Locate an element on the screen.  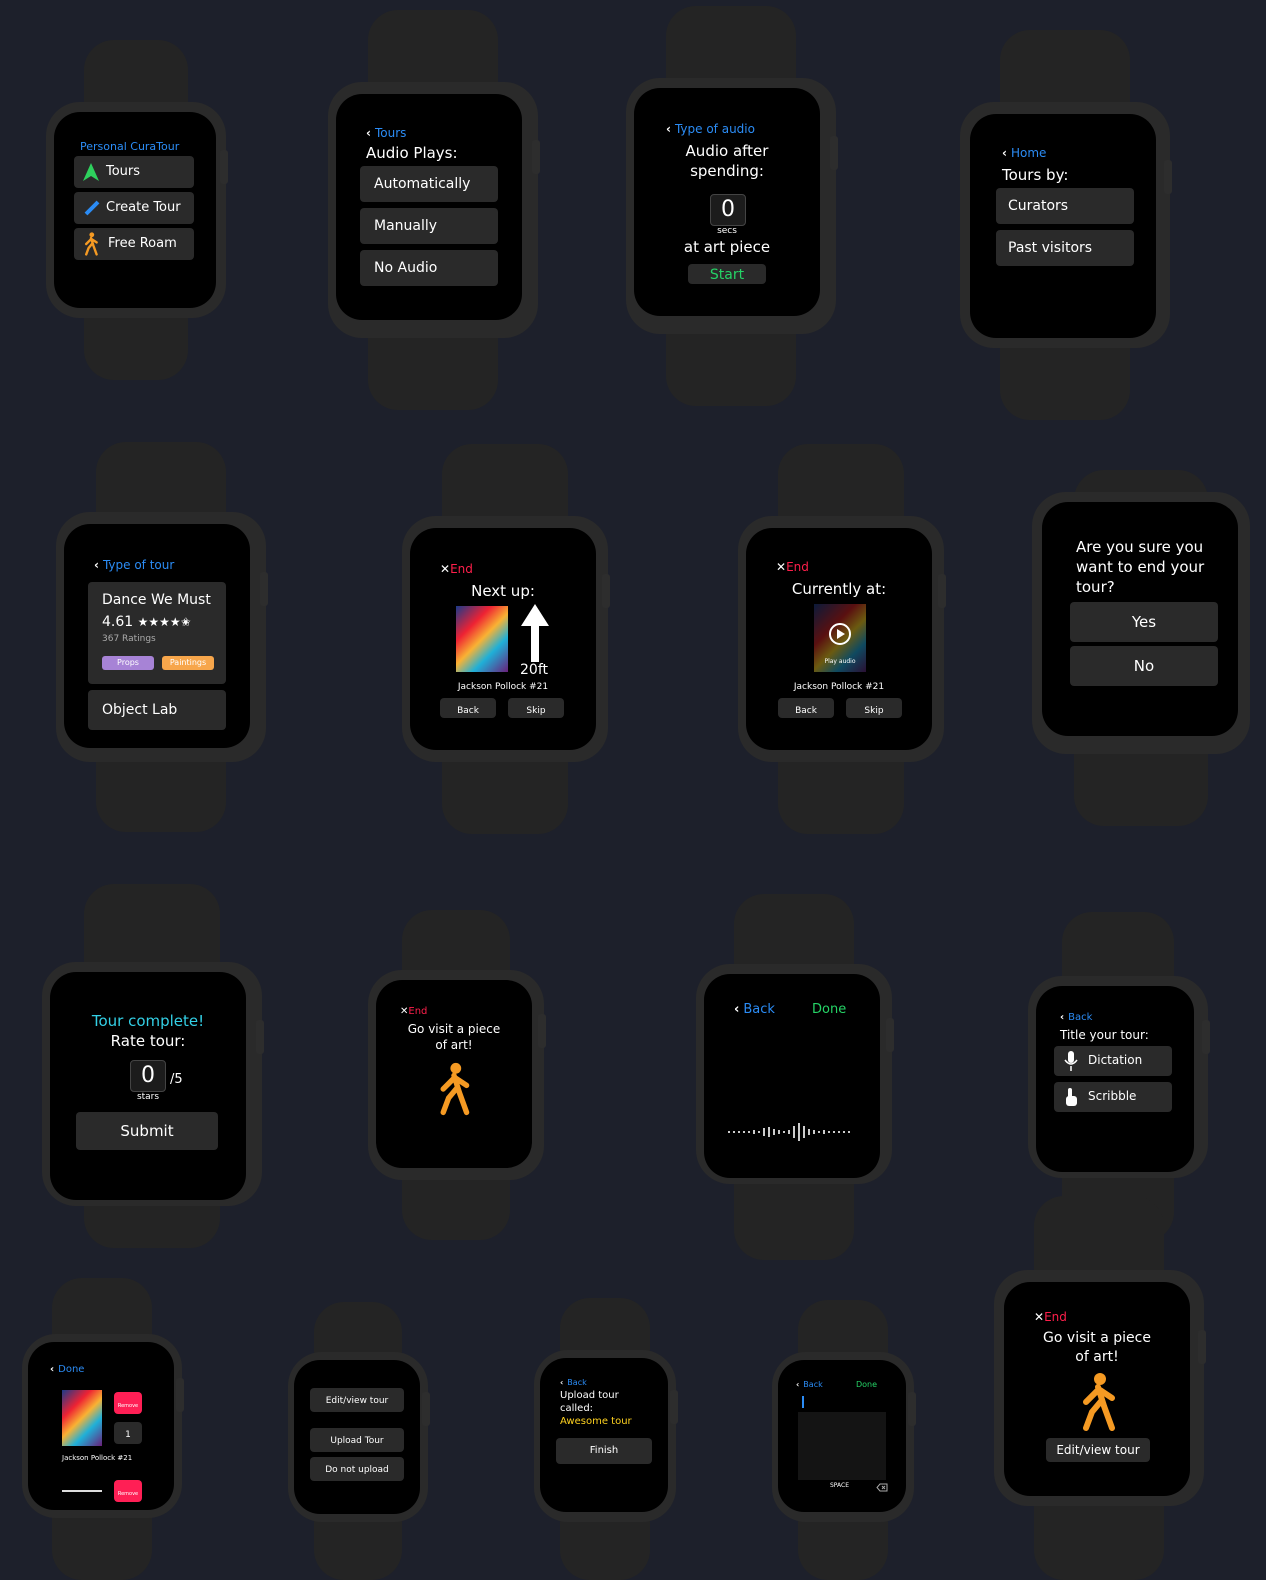
past-visitors-option: Past visitors is located at coordinates (1065, 248).